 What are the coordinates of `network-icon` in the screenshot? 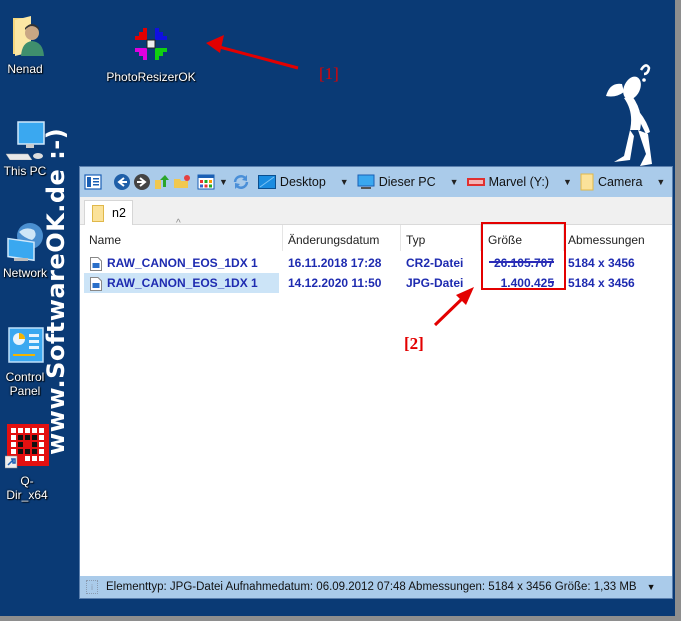 It's located at (25, 242).